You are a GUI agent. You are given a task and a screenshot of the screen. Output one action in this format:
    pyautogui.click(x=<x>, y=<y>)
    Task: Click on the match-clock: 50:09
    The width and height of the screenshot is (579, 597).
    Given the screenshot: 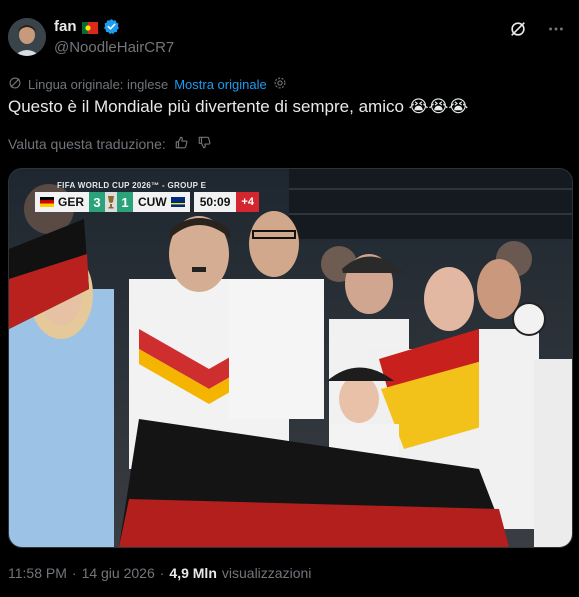 What is the action you would take?
    pyautogui.click(x=215, y=202)
    